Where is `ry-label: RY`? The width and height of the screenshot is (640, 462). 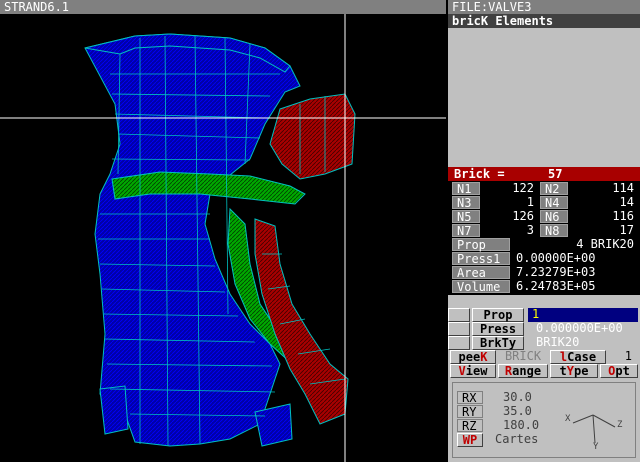
ry-label: RY is located at coordinates (470, 412).